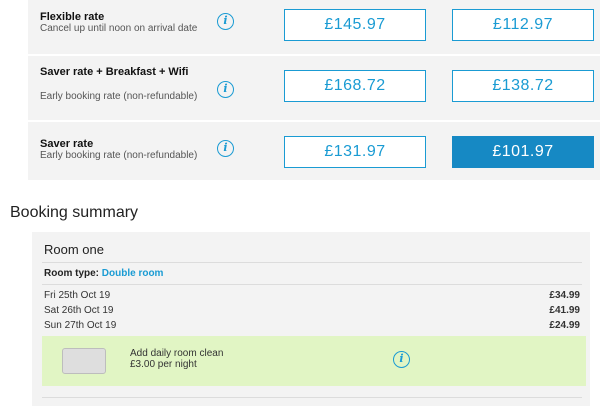 The image size is (600, 406). Describe the element at coordinates (177, 353) in the screenshot. I see `addon-label: Add daily room clean` at that location.